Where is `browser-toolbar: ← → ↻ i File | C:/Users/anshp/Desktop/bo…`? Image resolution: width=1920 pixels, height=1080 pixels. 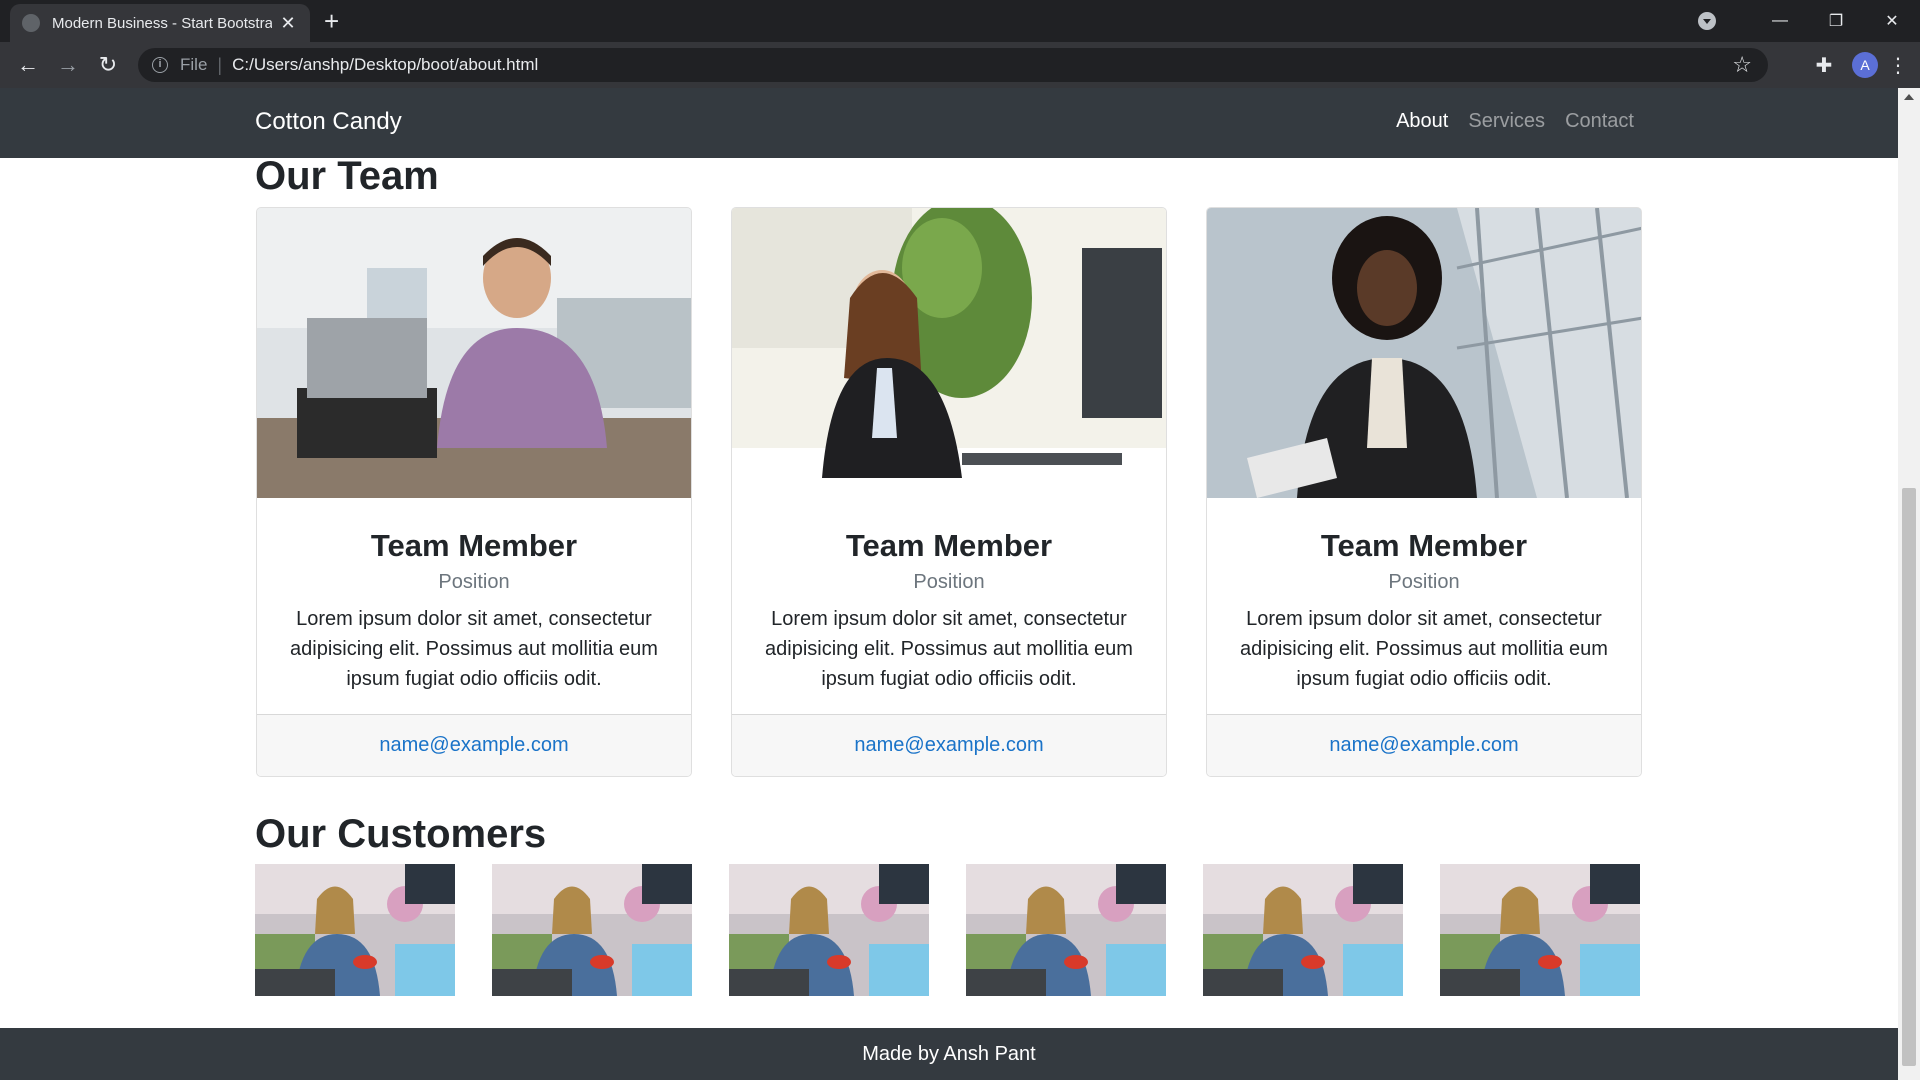
browser-toolbar: ← → ↻ i File | C:/Users/anshp/Desktop/bo… is located at coordinates (960, 65).